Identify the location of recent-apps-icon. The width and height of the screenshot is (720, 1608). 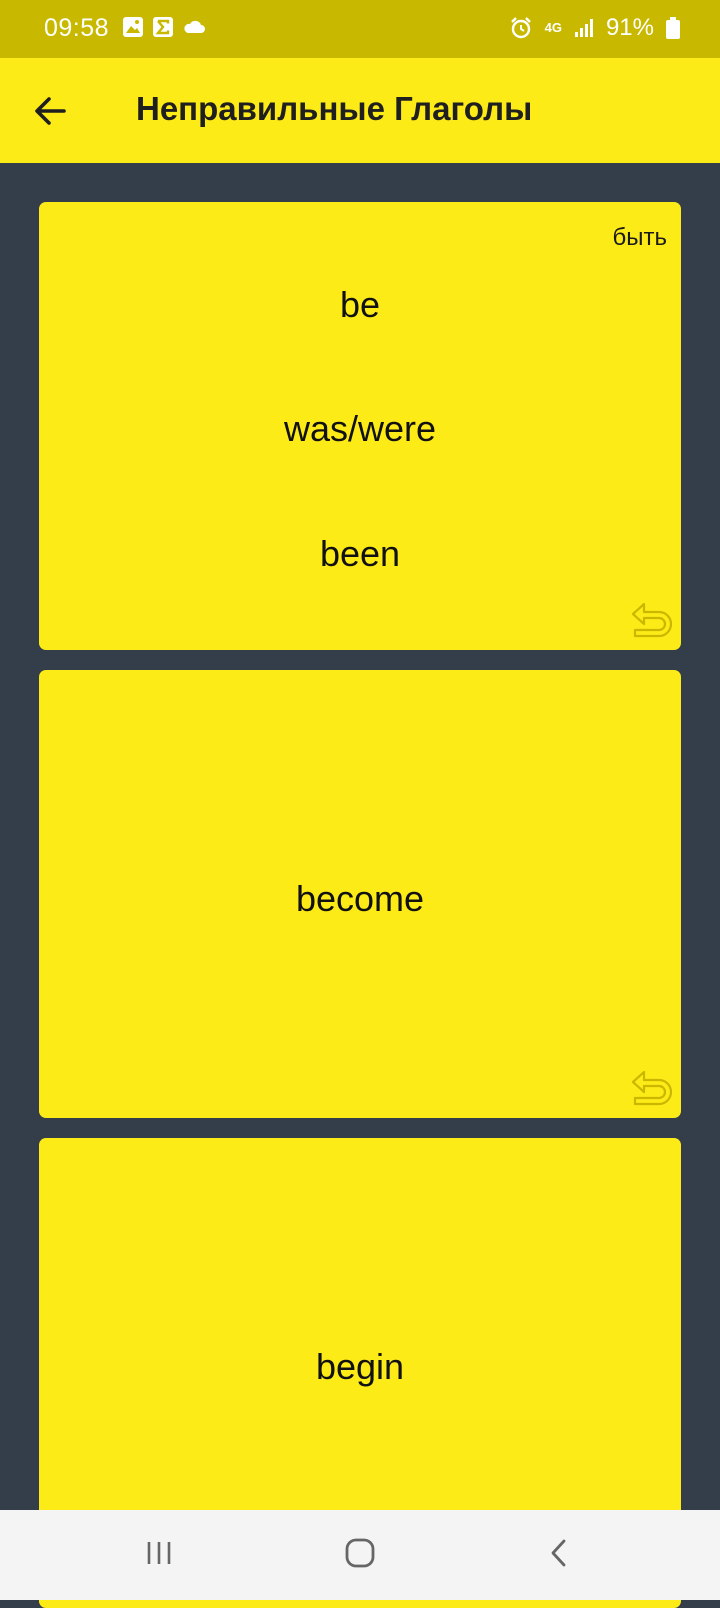
(159, 1553).